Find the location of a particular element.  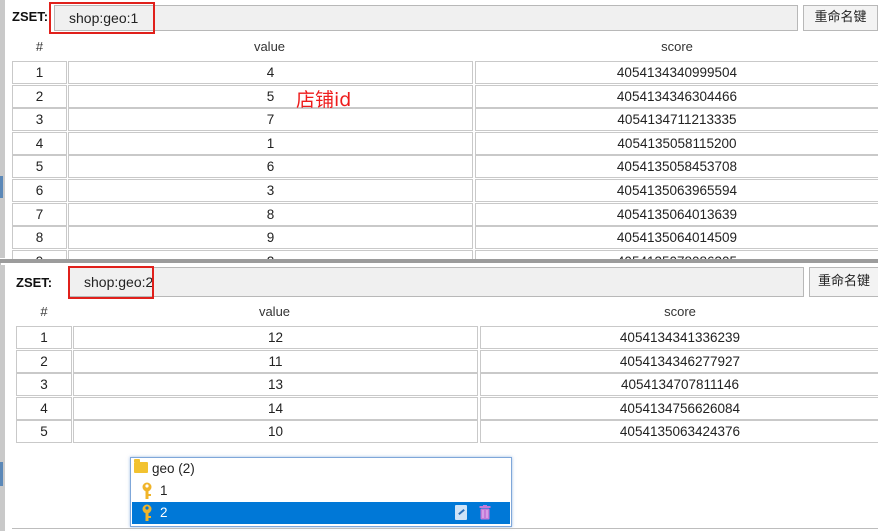

cell-value: 10 is located at coordinates (275, 432).